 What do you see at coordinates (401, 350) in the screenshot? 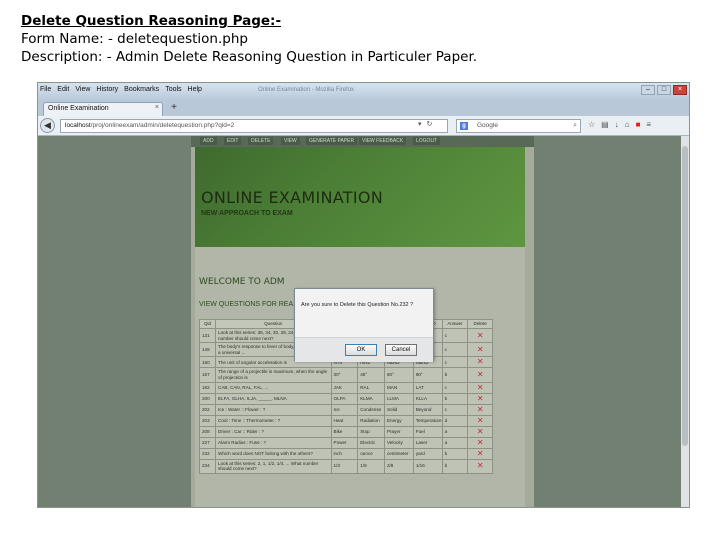
I see `cancel-button: Cancel` at bounding box center [401, 350].